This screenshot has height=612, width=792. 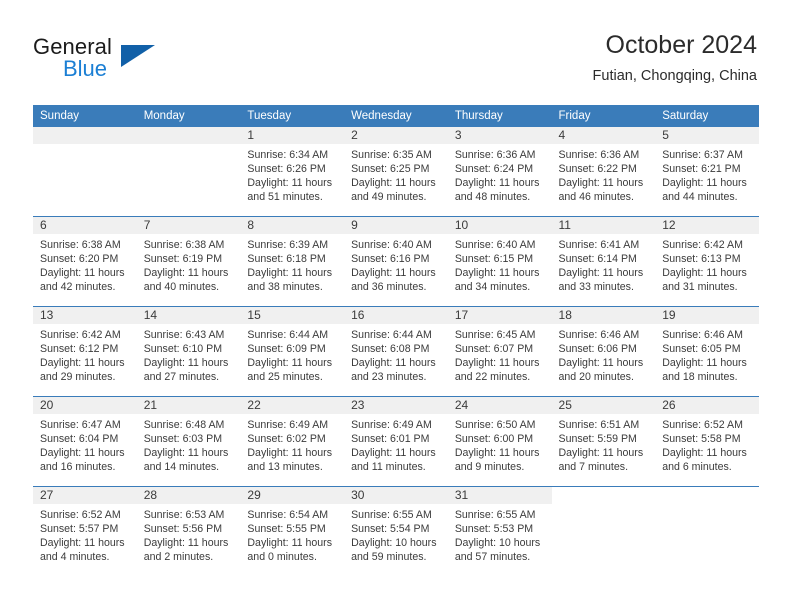 I want to click on day-number: 21, so click(x=188, y=405).